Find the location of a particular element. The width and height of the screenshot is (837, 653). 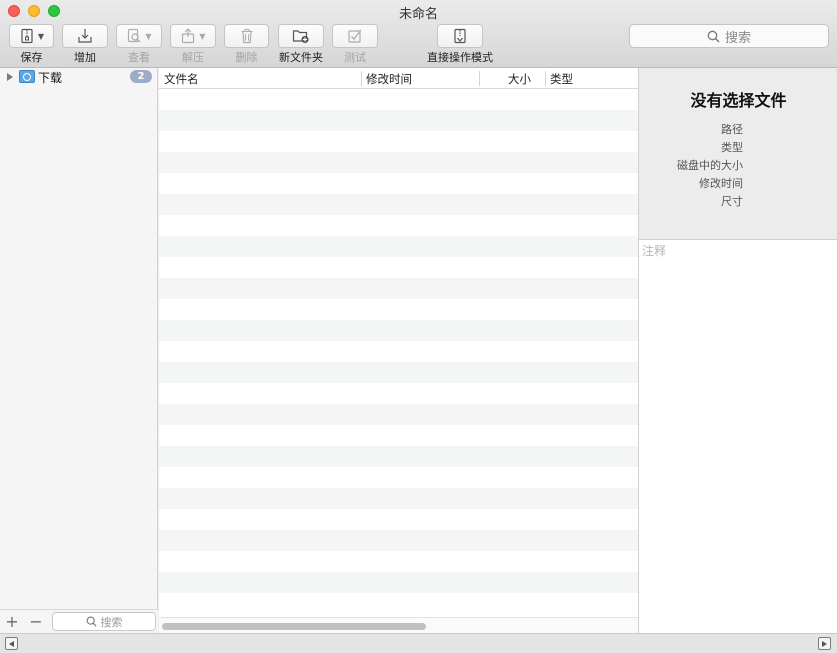

info-field-disk-size: 磁盘中的大小 is located at coordinates (710, 165).